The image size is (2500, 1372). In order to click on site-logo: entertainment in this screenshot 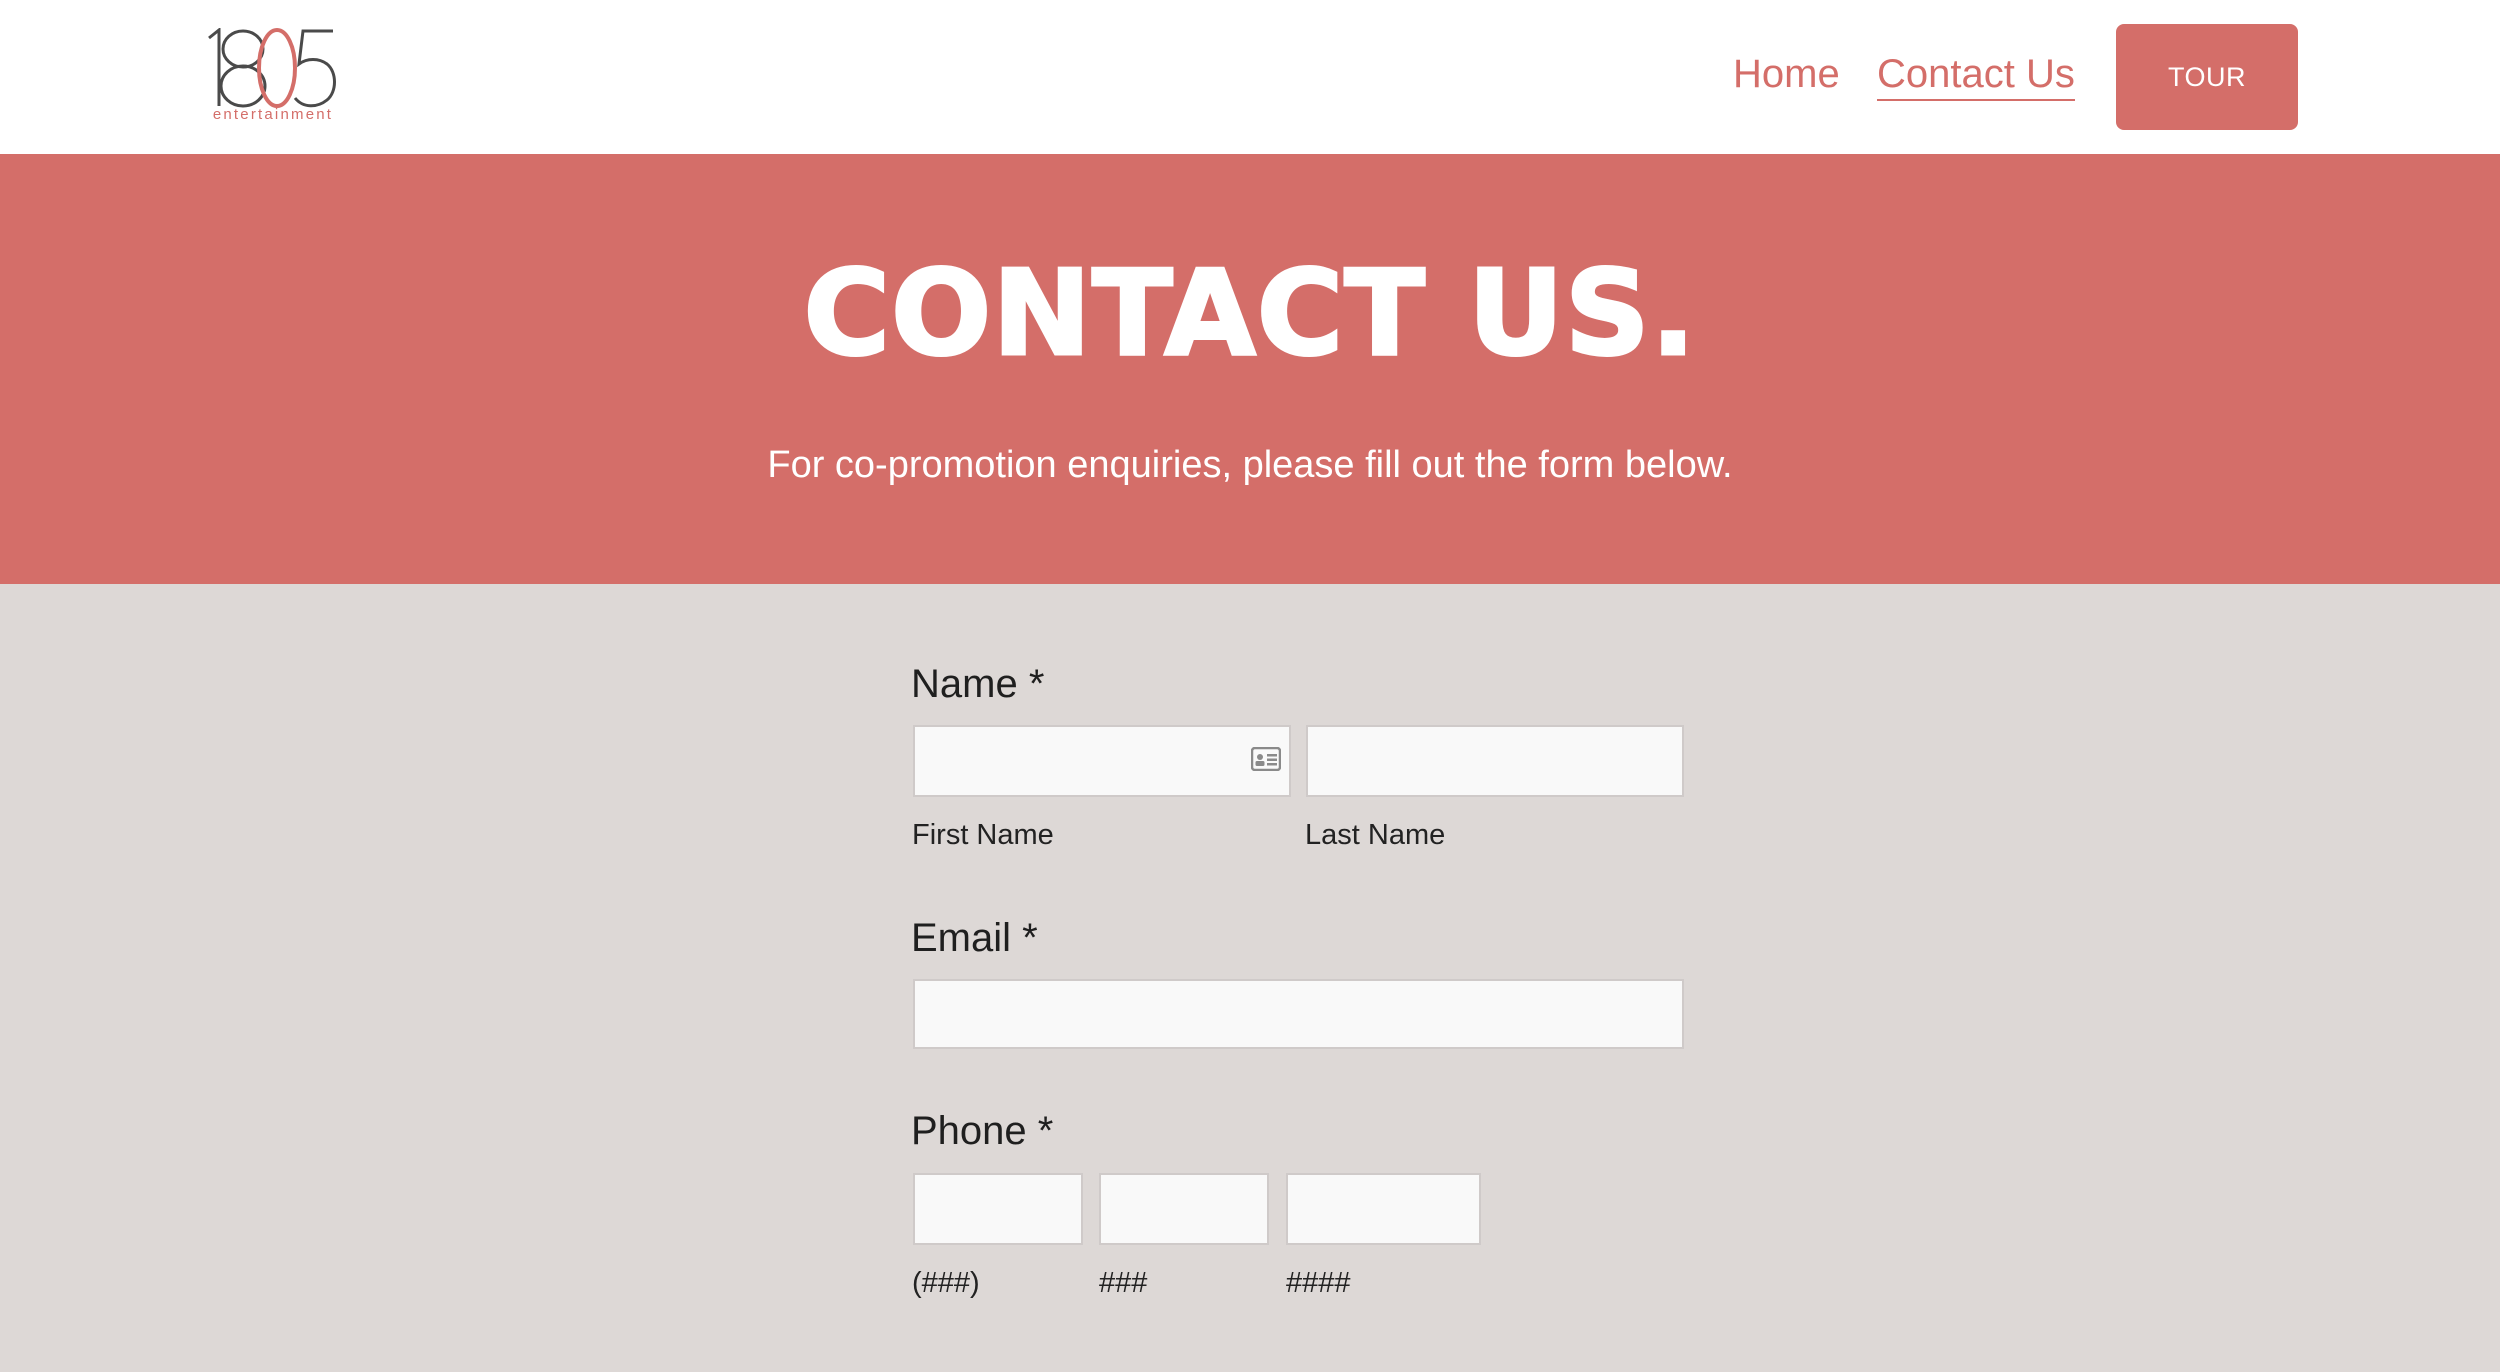, I will do `click(273, 76)`.